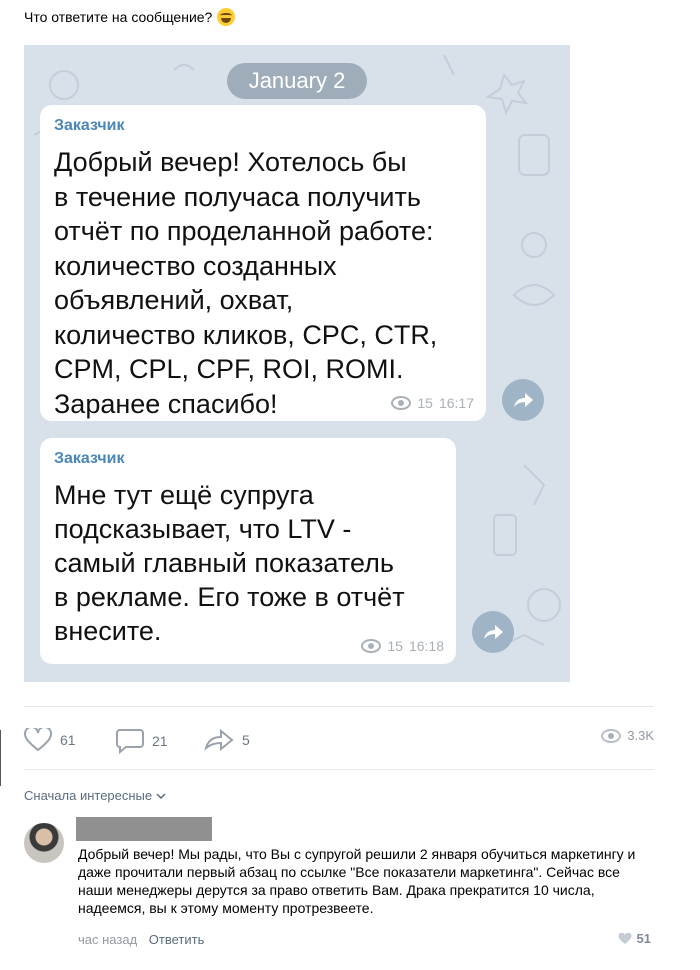 This screenshot has width=700, height=970. What do you see at coordinates (640, 735) in the screenshot?
I see `views-count: 3.3K` at bounding box center [640, 735].